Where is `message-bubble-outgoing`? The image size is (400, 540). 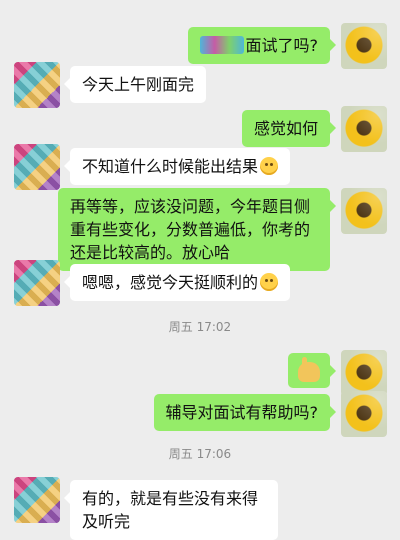 message-bubble-outgoing is located at coordinates (312, 370).